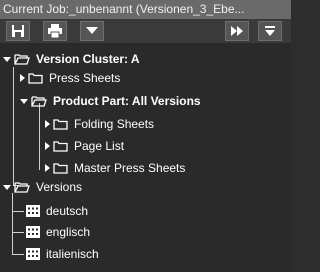 This screenshot has height=272, width=320. I want to click on tree-node-label: deutsch, so click(67, 211).